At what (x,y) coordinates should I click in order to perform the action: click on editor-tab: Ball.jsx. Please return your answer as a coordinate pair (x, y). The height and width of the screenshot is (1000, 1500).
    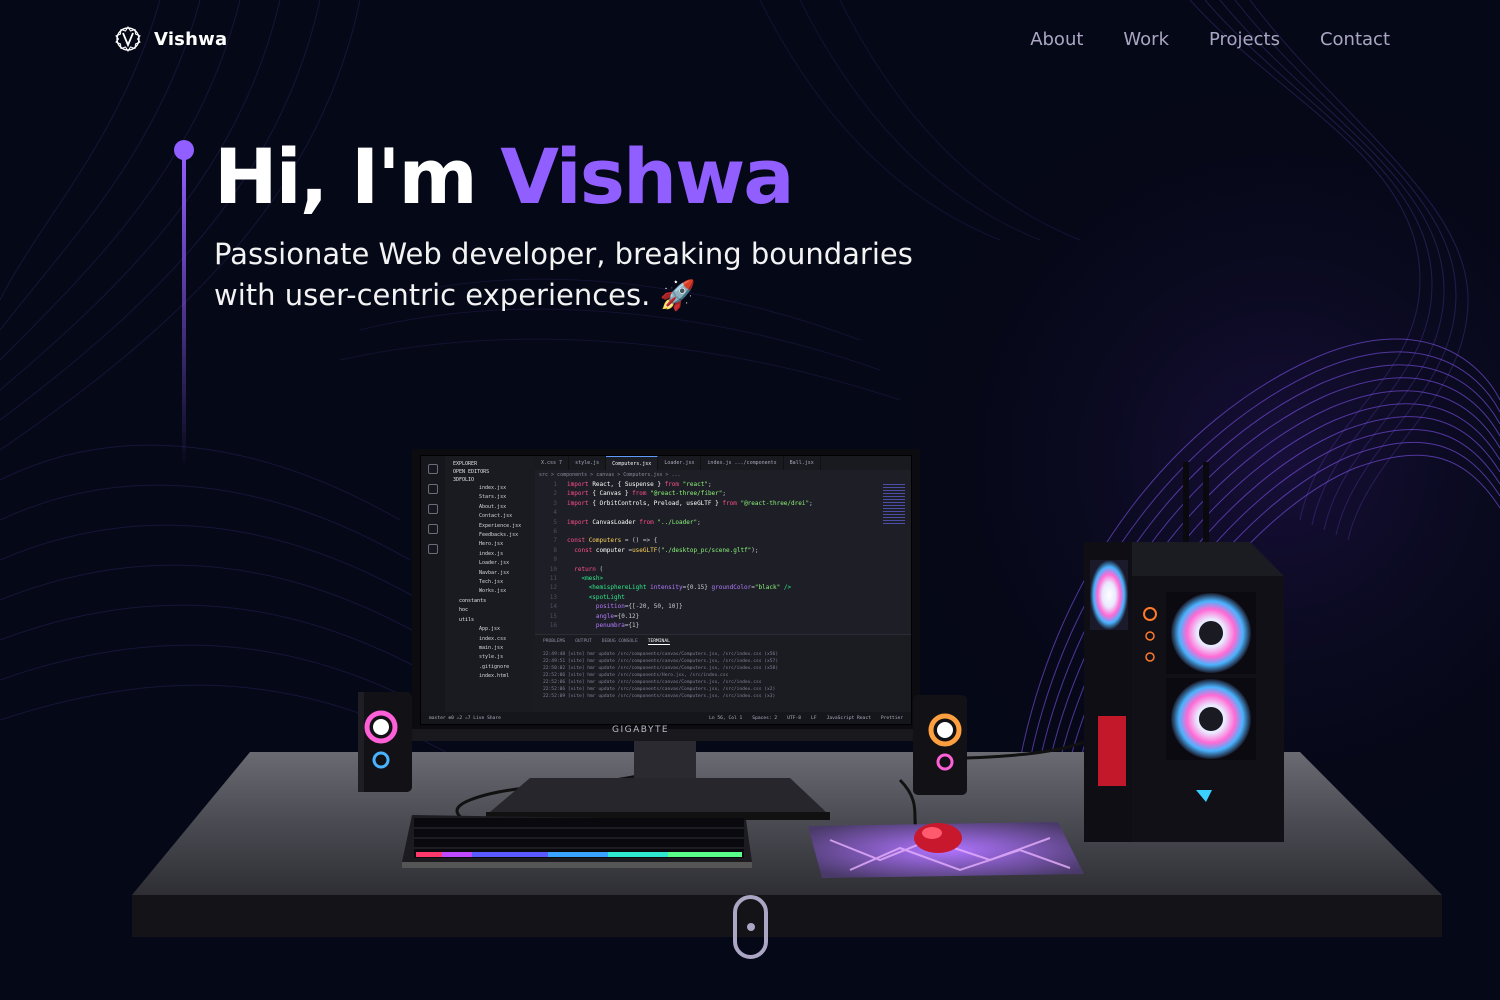
    Looking at the image, I should click on (802, 463).